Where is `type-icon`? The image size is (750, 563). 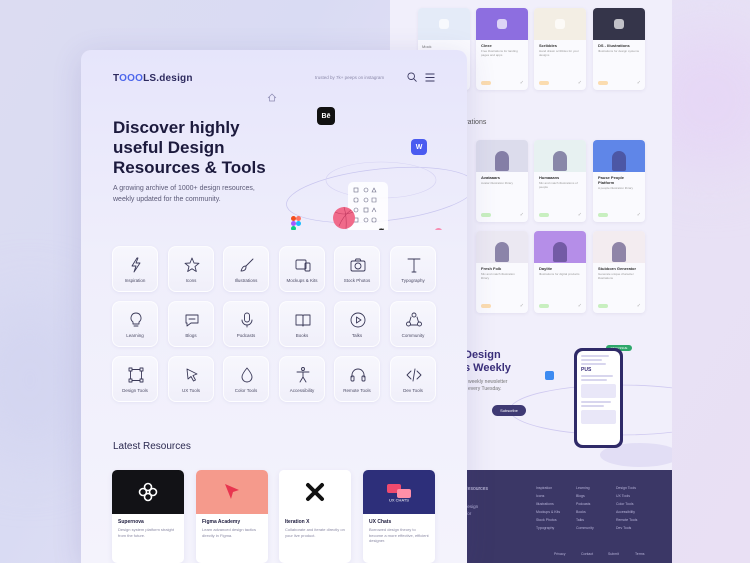
type-icon is located at coordinates (414, 265).